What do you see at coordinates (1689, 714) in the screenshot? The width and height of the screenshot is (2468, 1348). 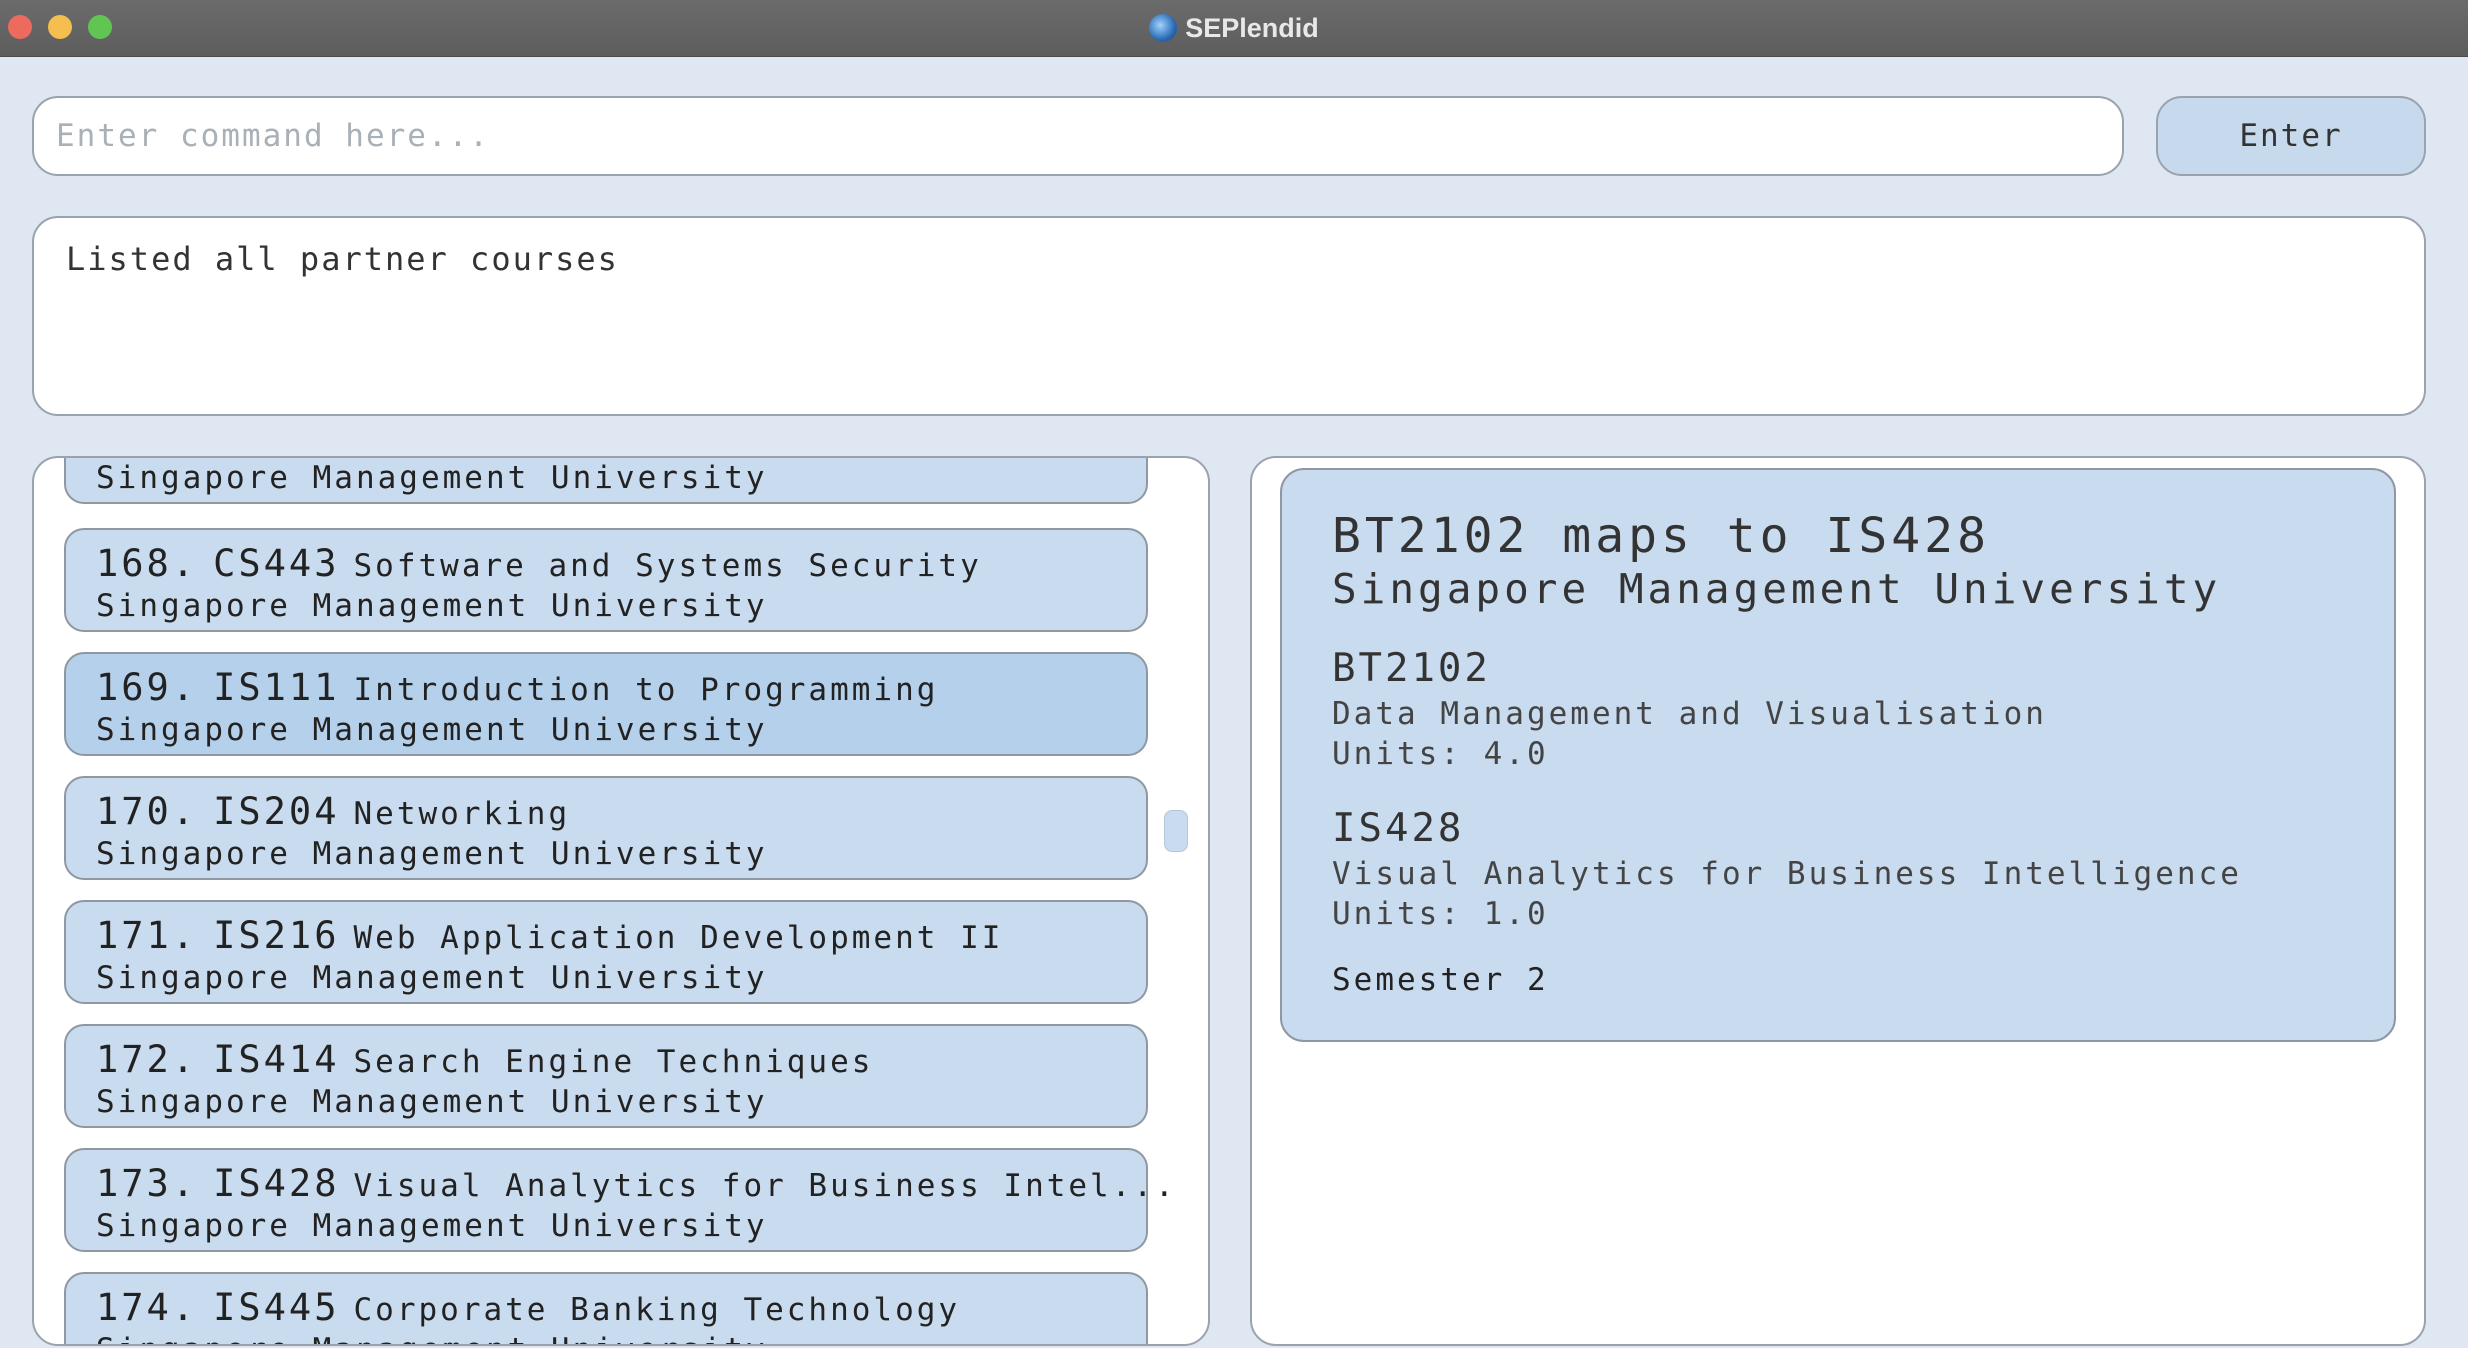 I see `local-course-name: Data Management and Visualisation` at bounding box center [1689, 714].